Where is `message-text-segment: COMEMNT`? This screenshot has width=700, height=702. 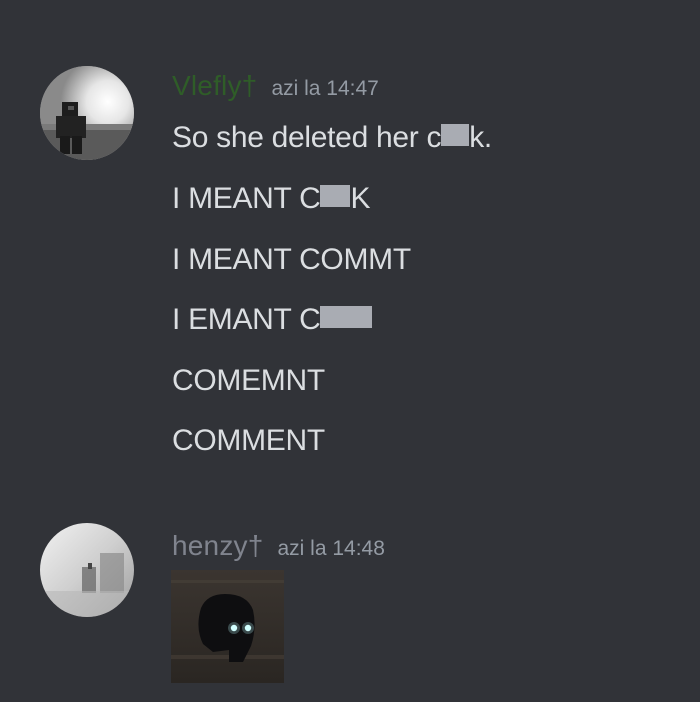 message-text-segment: COMEMNT is located at coordinates (248, 380).